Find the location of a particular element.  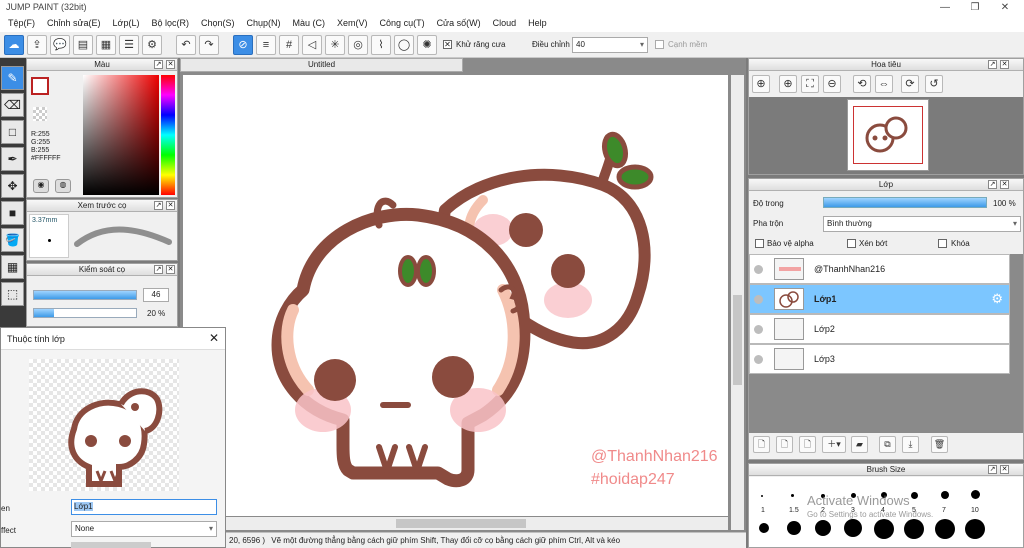

navigator-preview-area is located at coordinates (886, 135).